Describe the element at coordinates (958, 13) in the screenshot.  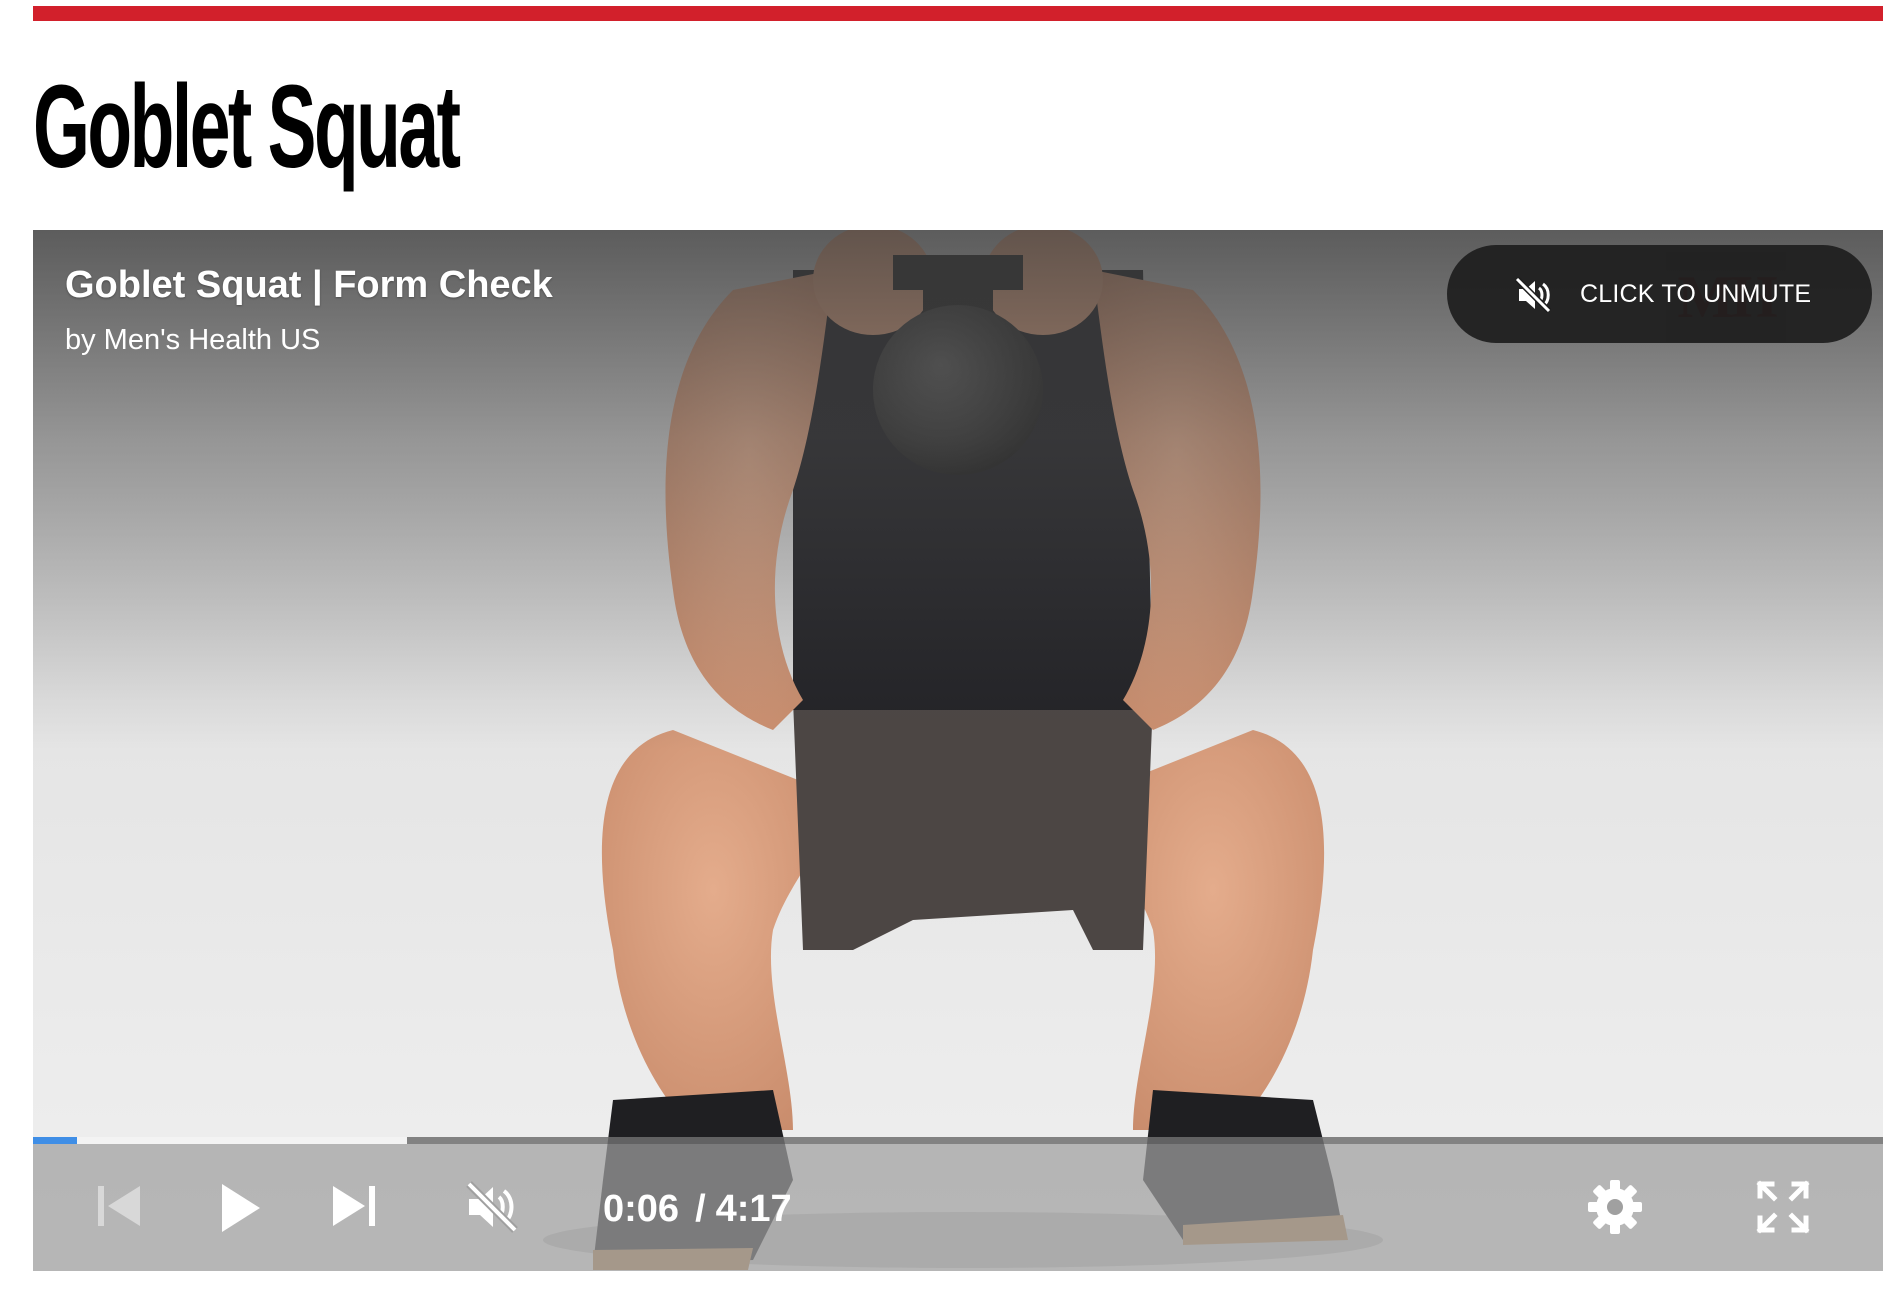
I see `brand-accent-bar` at that location.